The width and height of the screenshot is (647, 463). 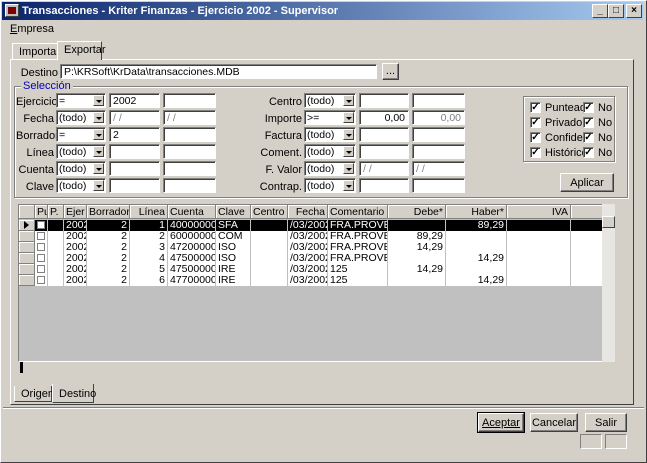 I want to click on filter-from-input: / /, so click(x=134, y=117).